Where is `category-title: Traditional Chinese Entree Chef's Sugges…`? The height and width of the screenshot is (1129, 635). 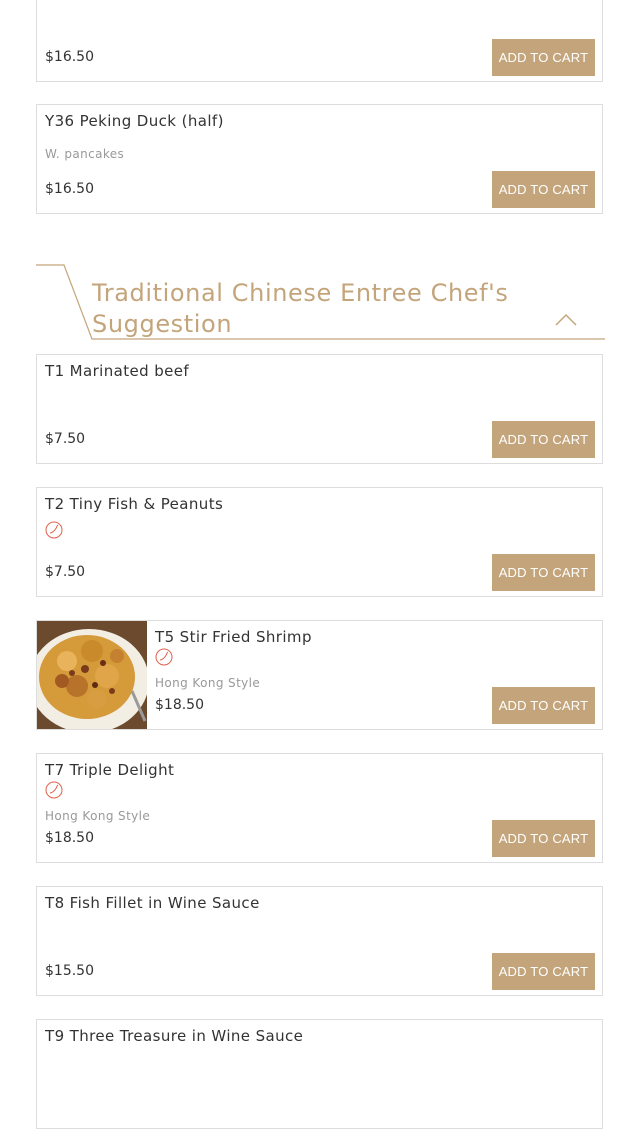 category-title: Traditional Chinese Entree Chef's Sugges… is located at coordinates (300, 308).